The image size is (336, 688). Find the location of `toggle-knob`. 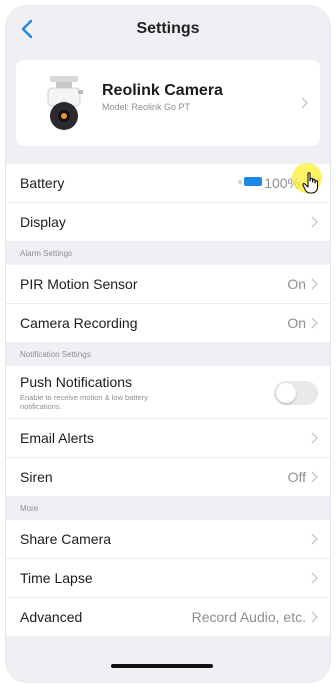

toggle-knob is located at coordinates (286, 393).